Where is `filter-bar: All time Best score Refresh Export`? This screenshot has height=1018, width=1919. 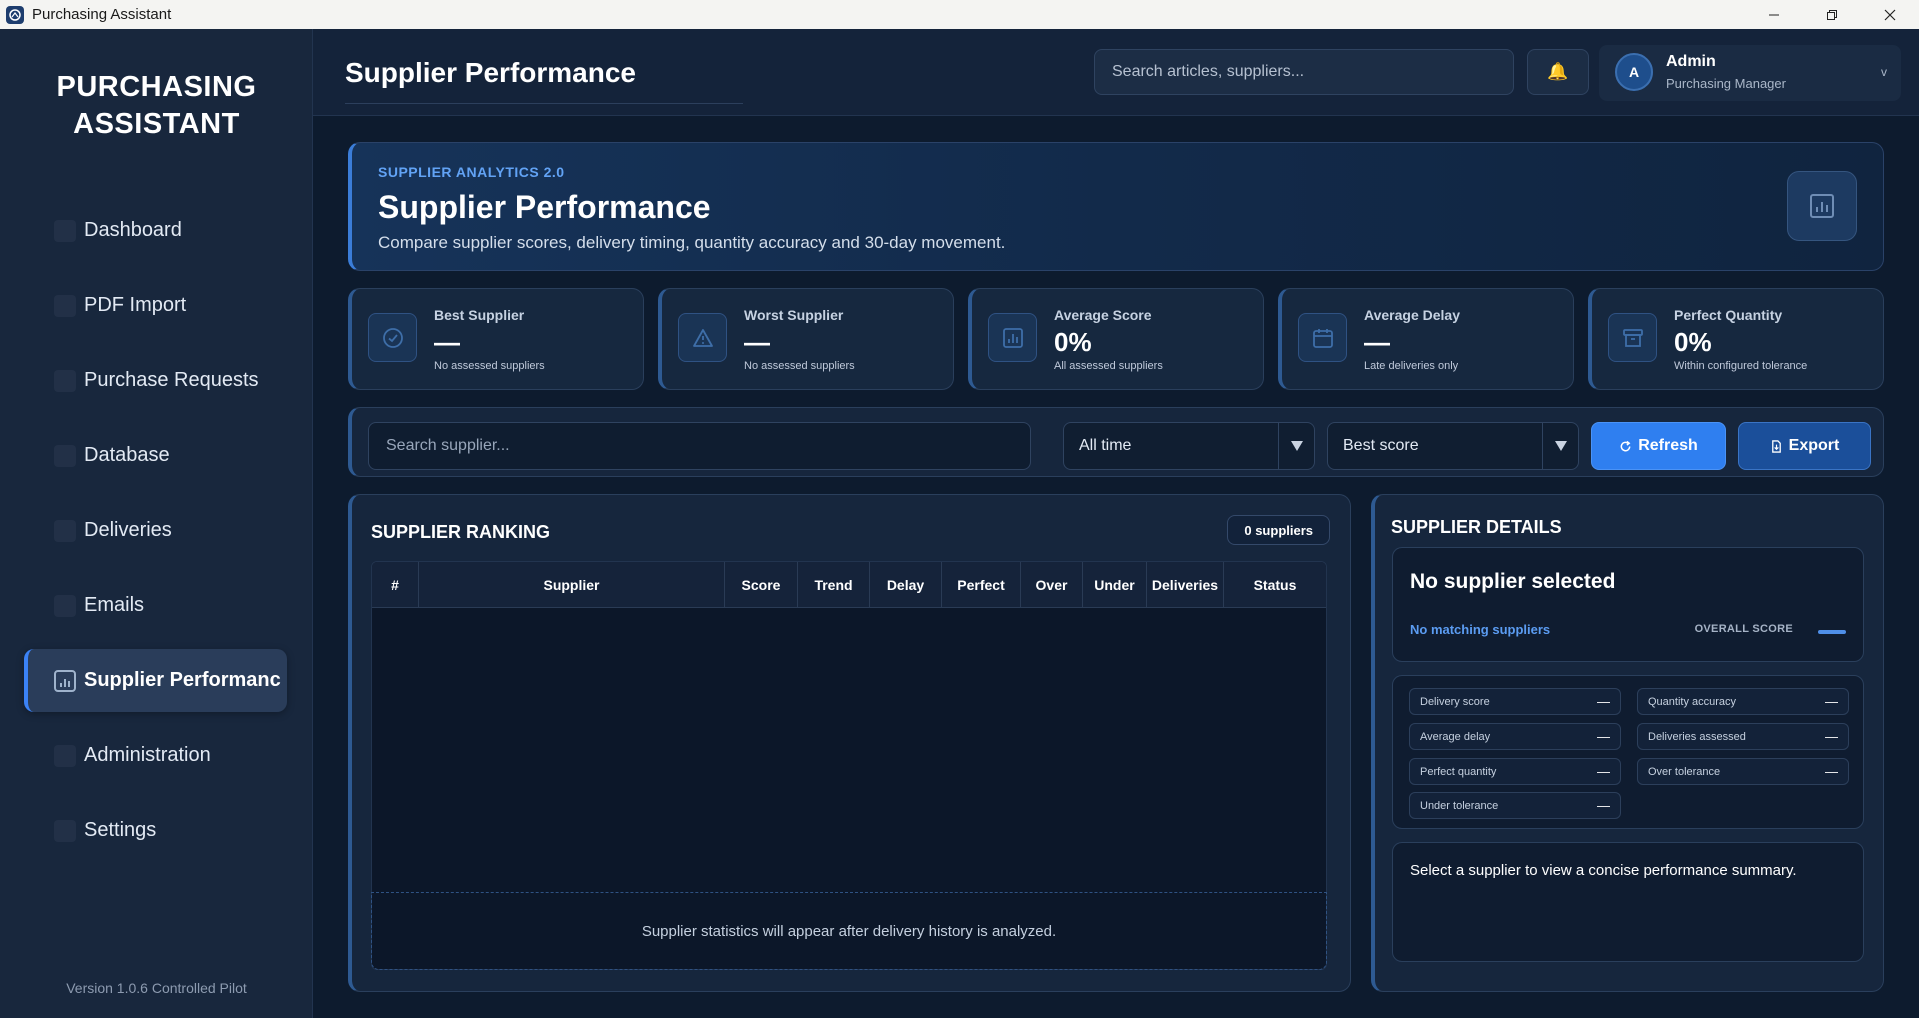
filter-bar: All time Best score Refresh Export is located at coordinates (1116, 442).